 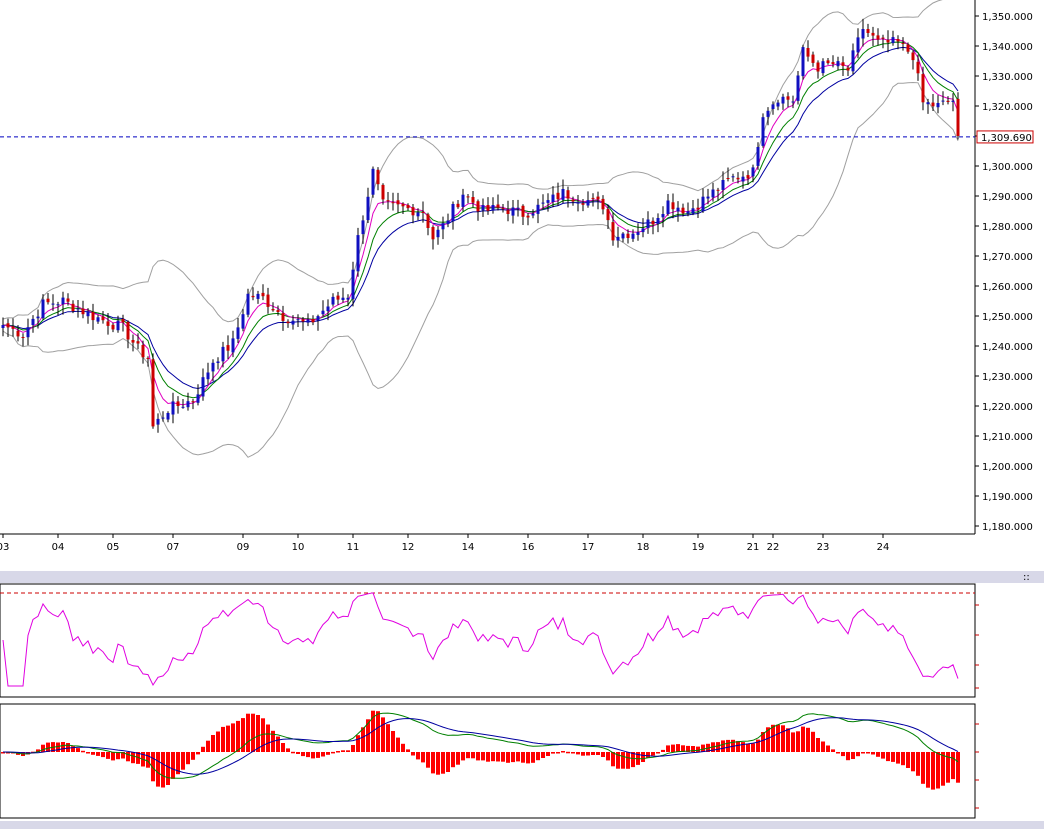 What do you see at coordinates (643, 547) in the screenshot?
I see `x-tick-label: 18` at bounding box center [643, 547].